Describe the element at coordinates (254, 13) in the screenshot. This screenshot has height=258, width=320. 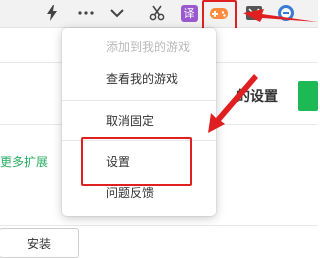
I see `reader-icon` at that location.